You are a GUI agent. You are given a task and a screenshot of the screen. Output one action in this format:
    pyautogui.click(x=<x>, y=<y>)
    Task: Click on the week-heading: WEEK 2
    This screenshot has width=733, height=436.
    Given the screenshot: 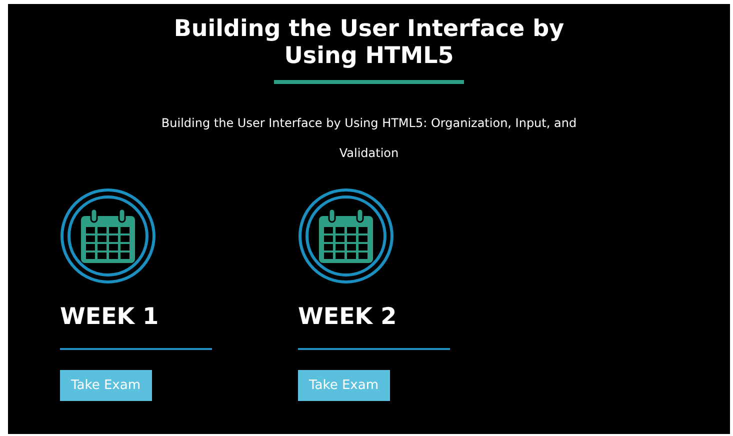 What is the action you would take?
    pyautogui.click(x=347, y=317)
    